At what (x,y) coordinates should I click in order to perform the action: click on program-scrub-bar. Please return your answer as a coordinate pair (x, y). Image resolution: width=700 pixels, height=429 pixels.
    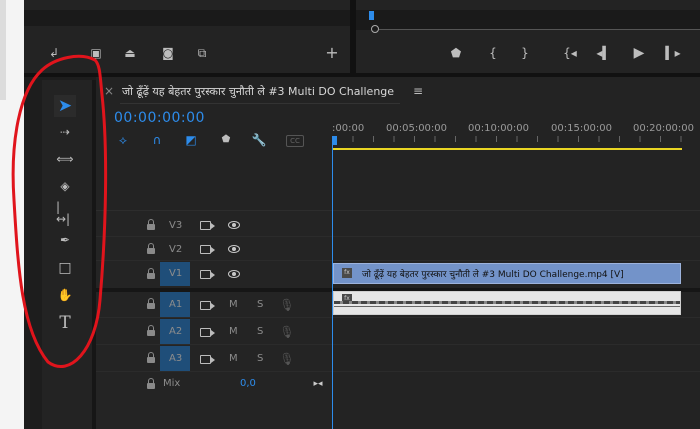
    Looking at the image, I should click on (528, 20).